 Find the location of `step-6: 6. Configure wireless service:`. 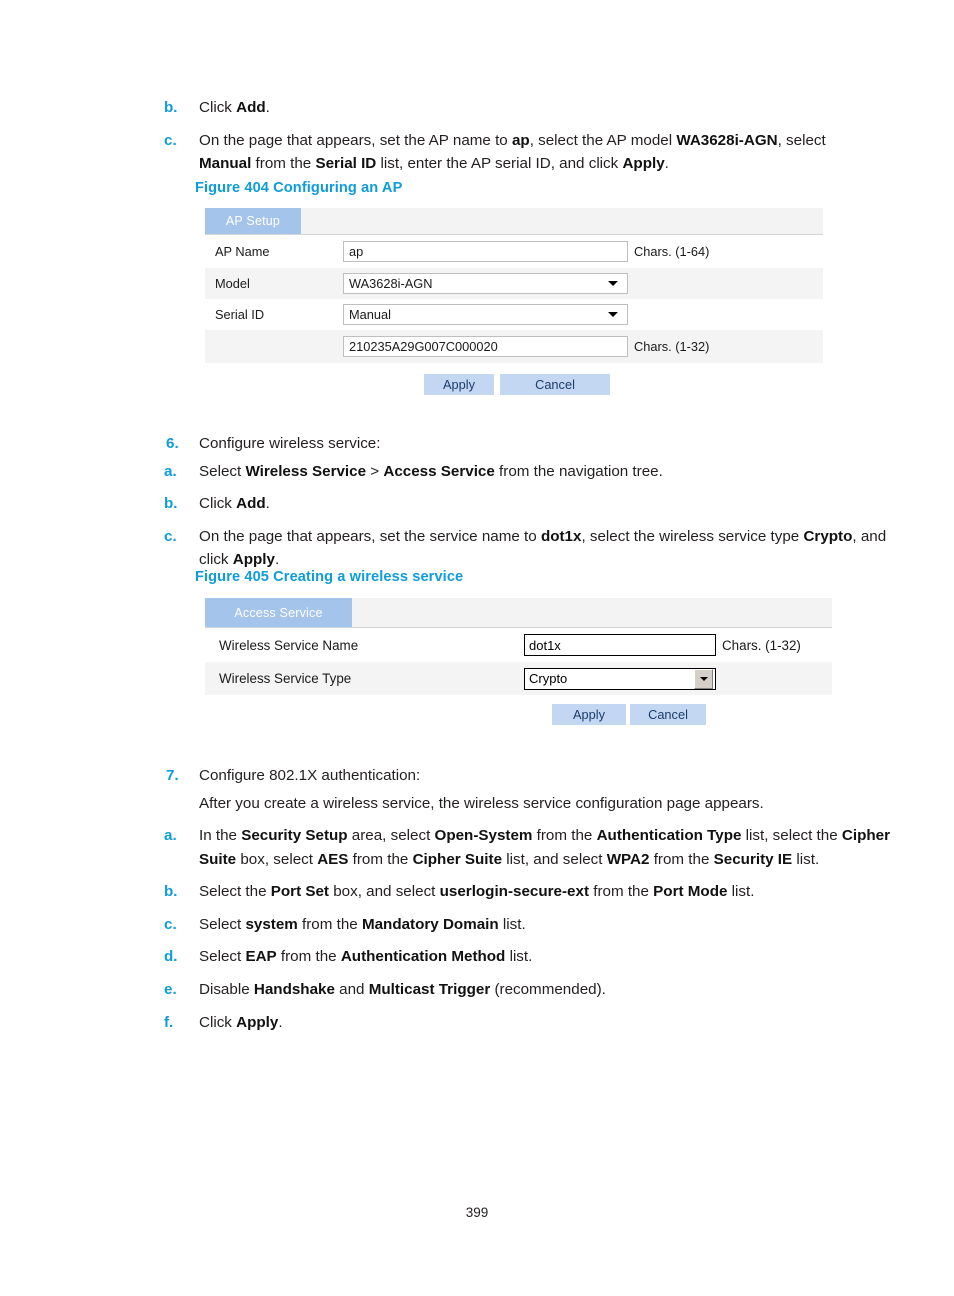

step-6: 6. Configure wireless service: is located at coordinates (522, 444).